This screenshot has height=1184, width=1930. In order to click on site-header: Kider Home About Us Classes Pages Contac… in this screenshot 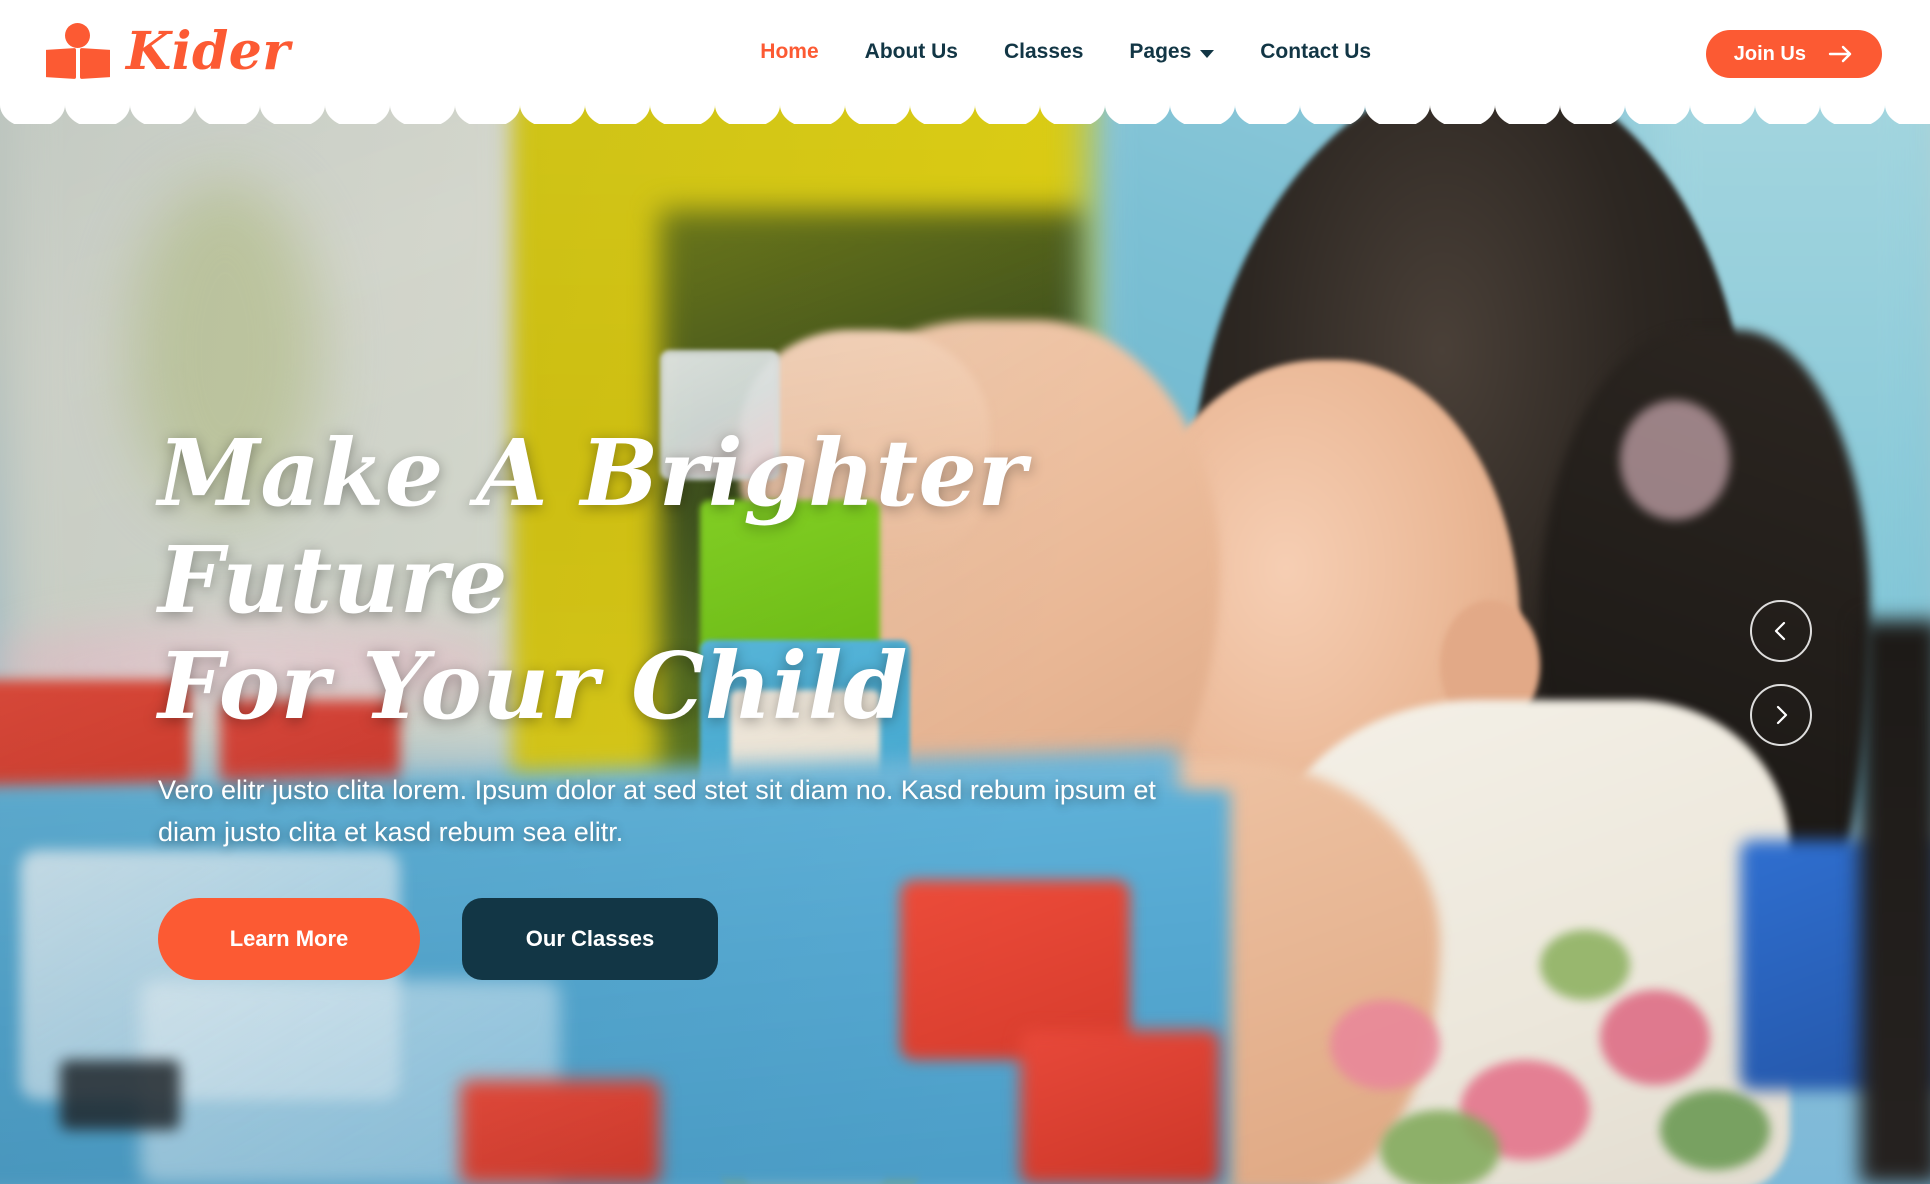, I will do `click(965, 62)`.